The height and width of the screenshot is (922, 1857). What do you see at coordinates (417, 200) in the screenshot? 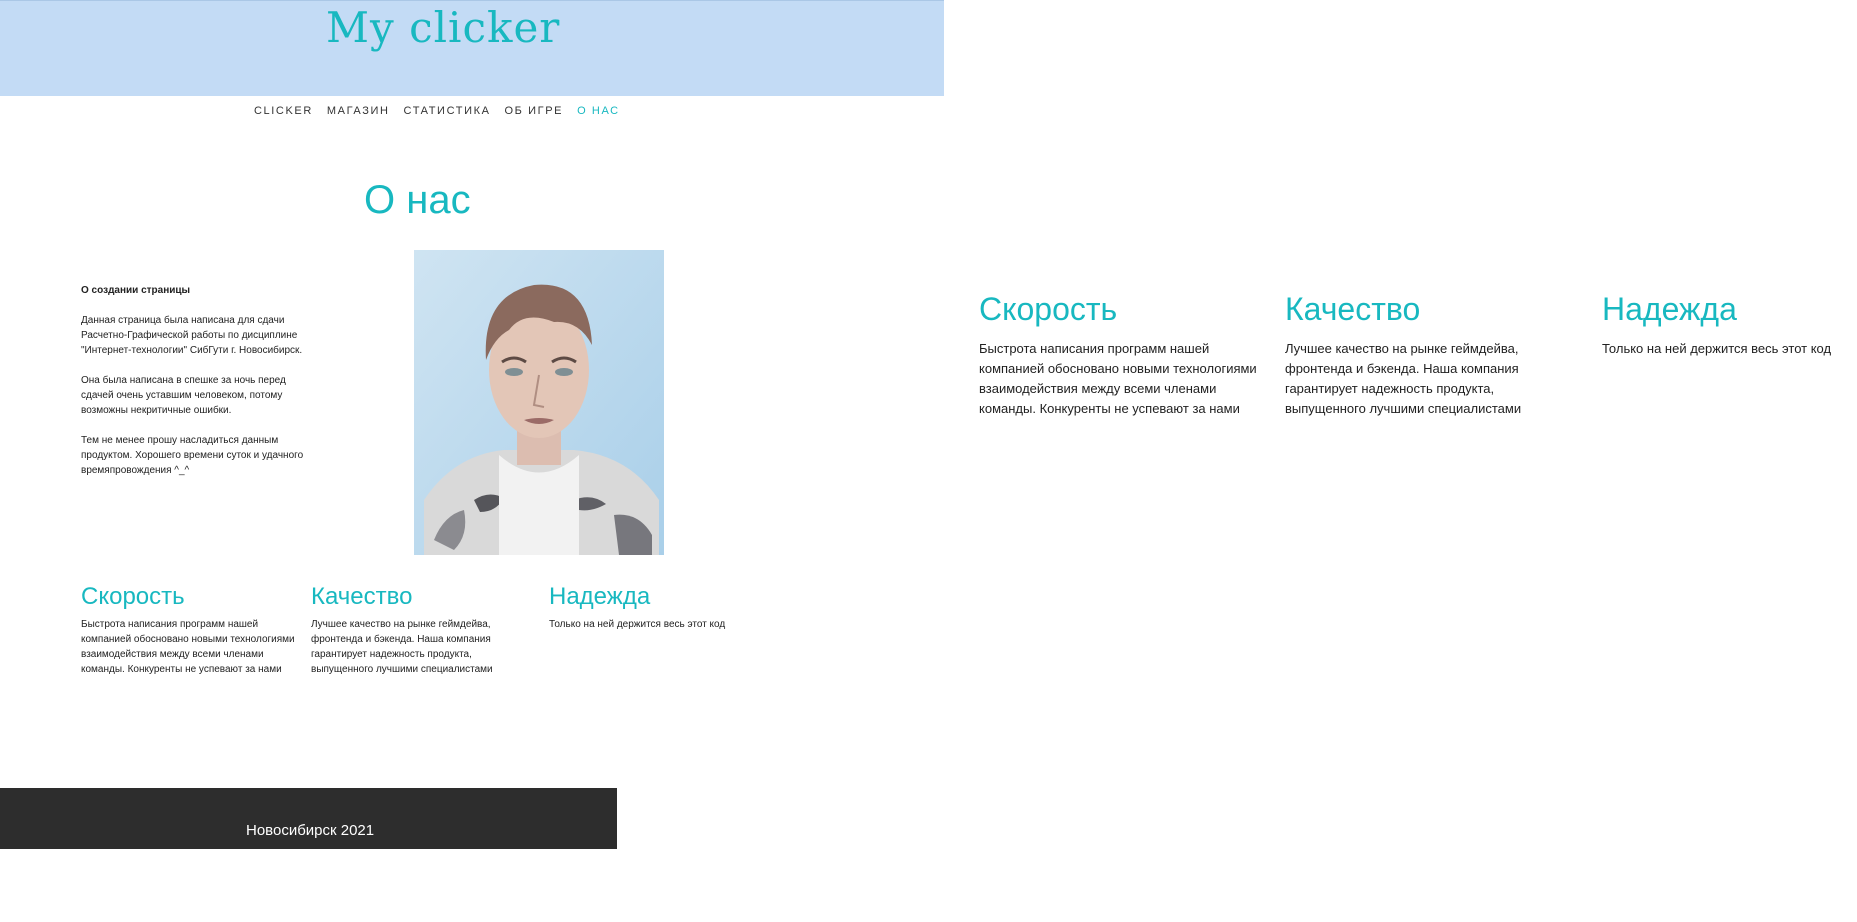
I see `page-title: О нас` at bounding box center [417, 200].